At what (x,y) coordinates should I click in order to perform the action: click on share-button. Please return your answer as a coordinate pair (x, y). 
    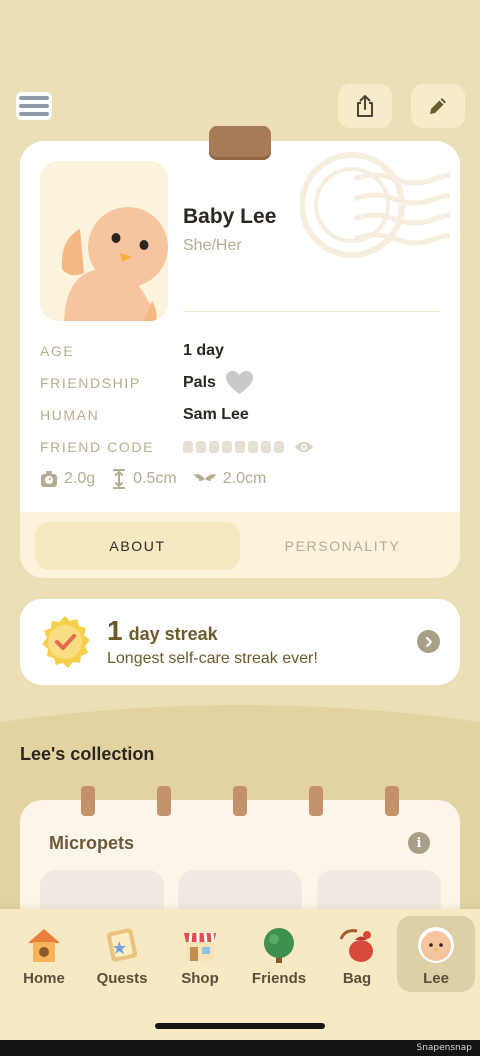
    Looking at the image, I should click on (365, 106).